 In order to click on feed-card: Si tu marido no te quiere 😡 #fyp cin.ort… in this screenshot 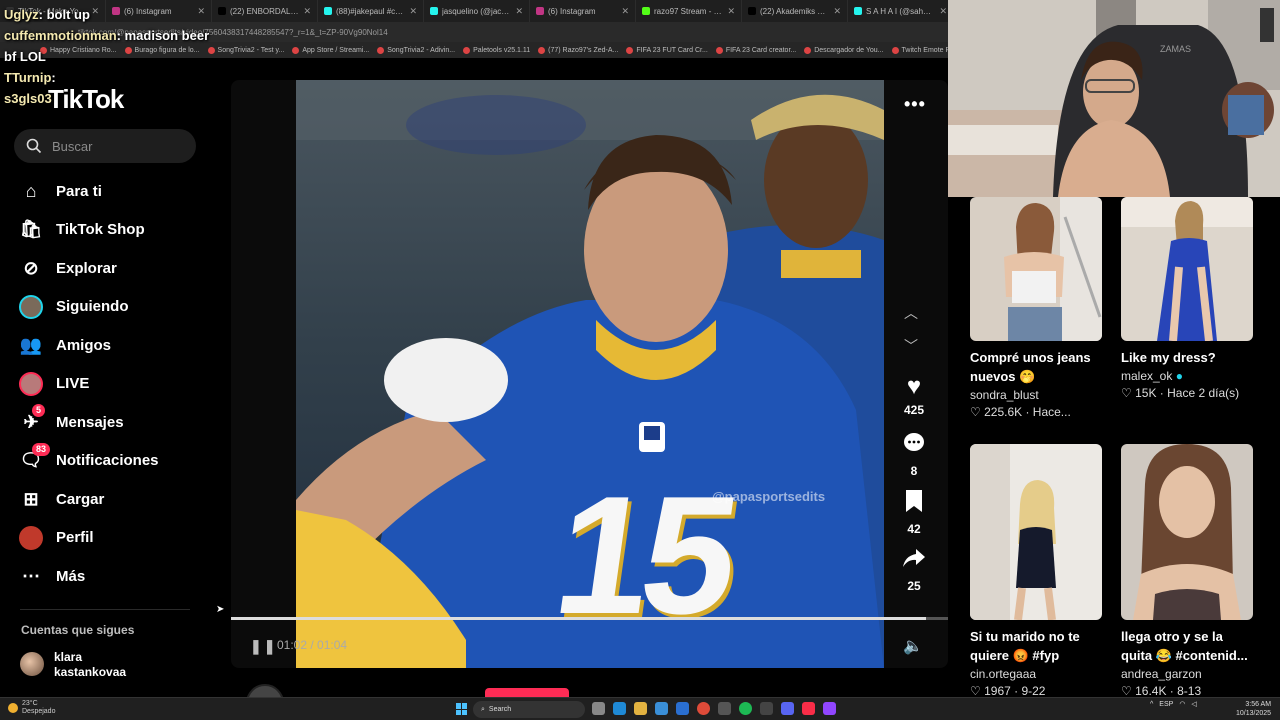, I will do `click(1036, 570)`.